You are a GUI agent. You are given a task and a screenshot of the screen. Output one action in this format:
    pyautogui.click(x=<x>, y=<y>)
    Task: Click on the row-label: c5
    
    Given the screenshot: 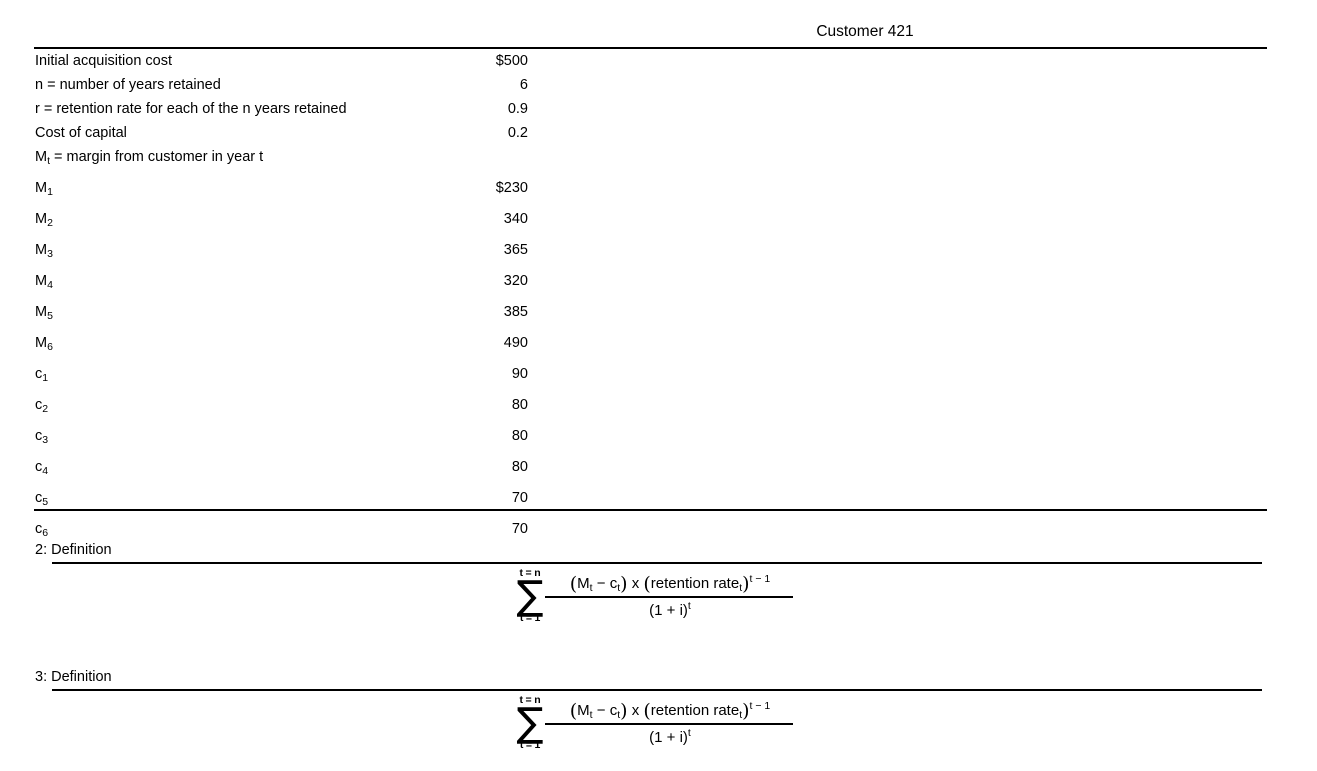 What is the action you would take?
    pyautogui.click(x=41, y=498)
    